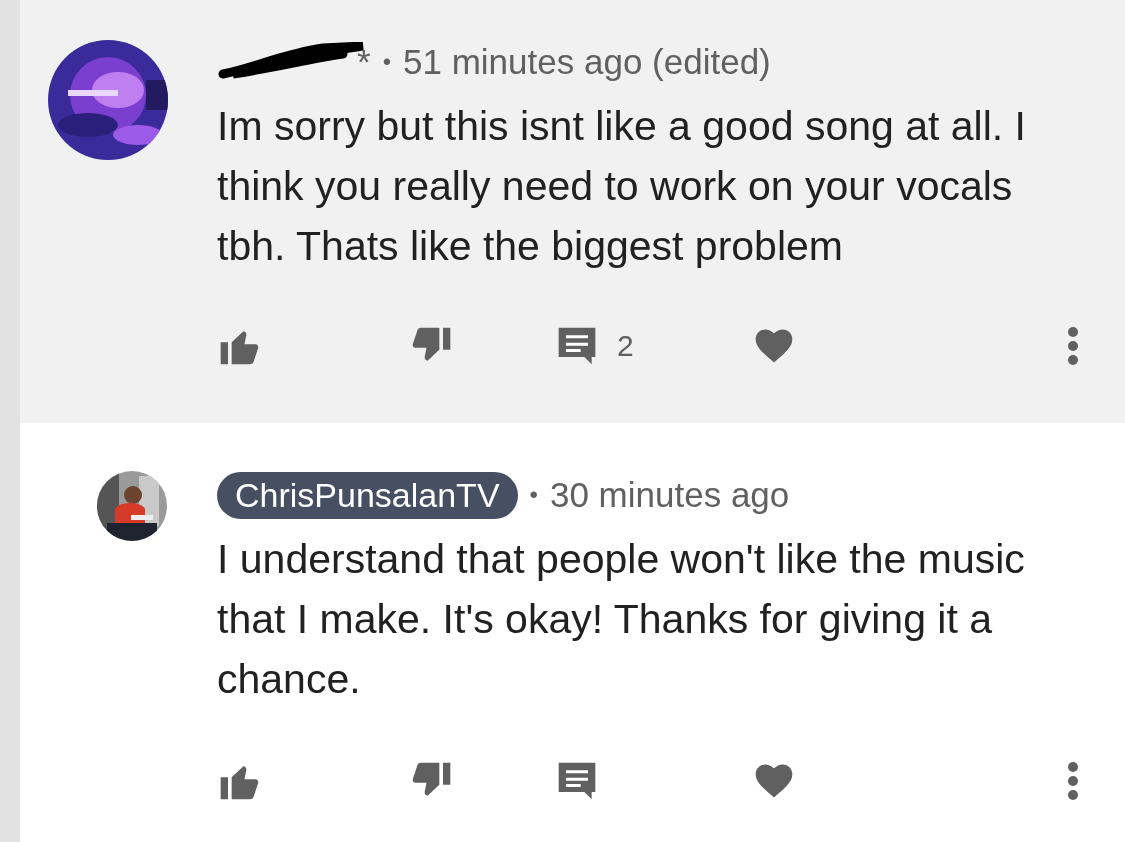  Describe the element at coordinates (587, 62) in the screenshot. I see `timestamp: 51 minutes ago (edited)` at that location.